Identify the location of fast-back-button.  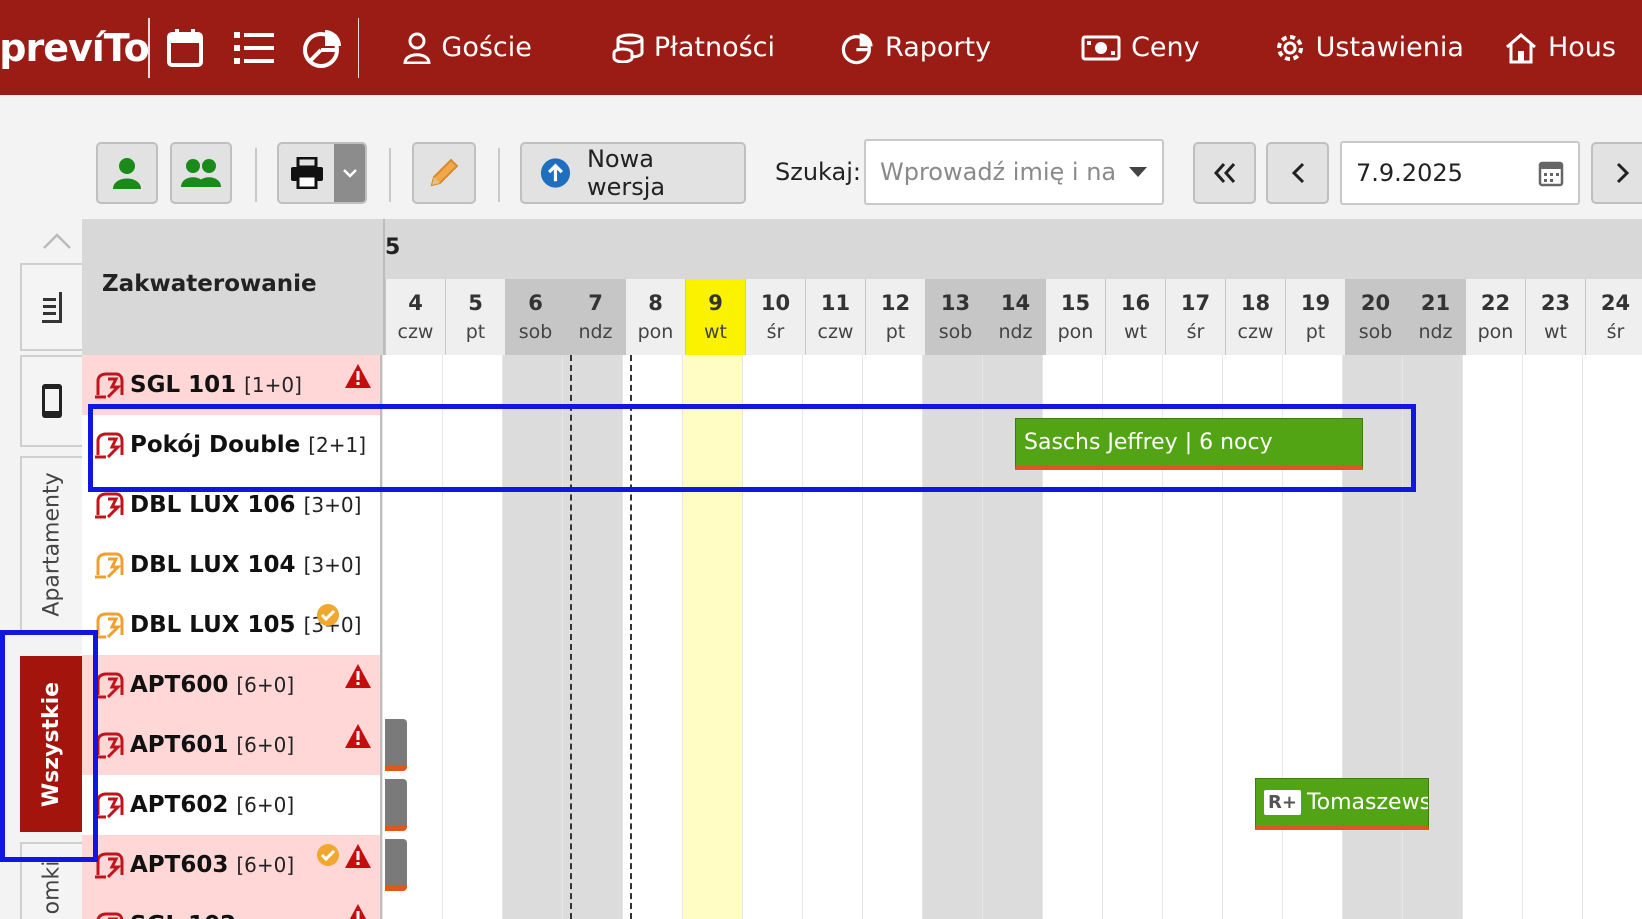
(1224, 173).